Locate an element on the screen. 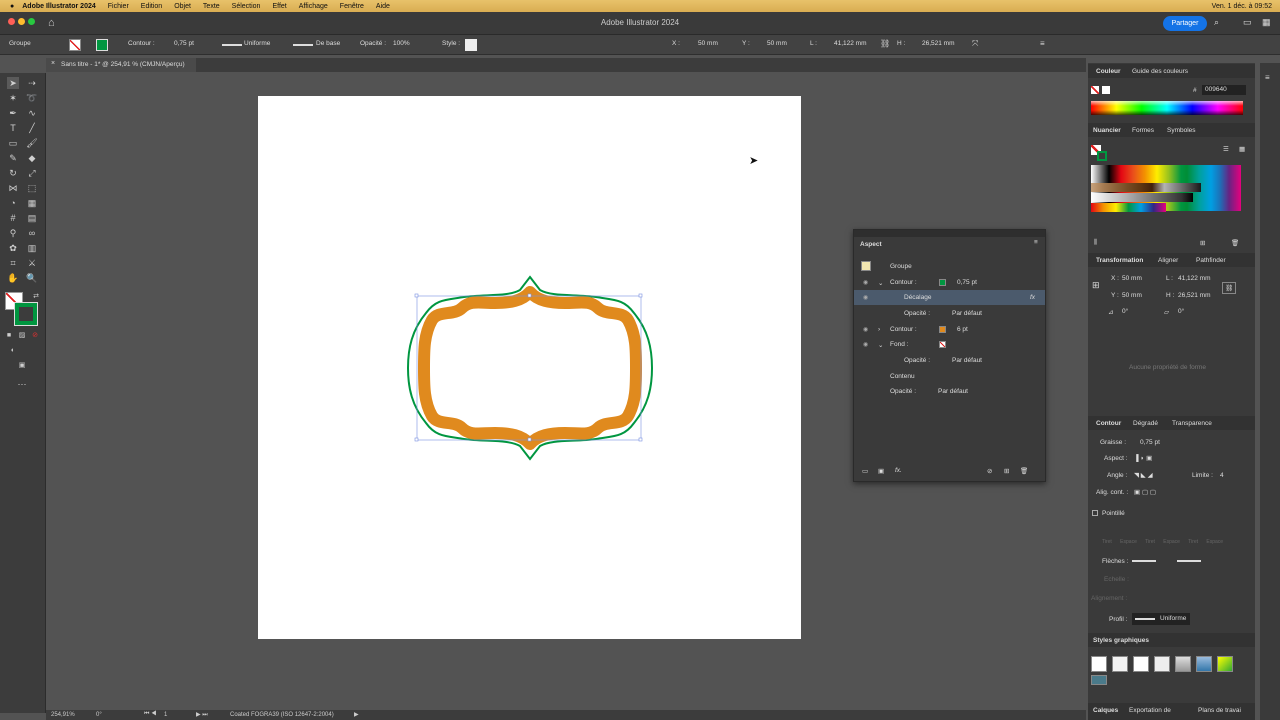  width-tool-icon: ⋈ is located at coordinates (13, 188).